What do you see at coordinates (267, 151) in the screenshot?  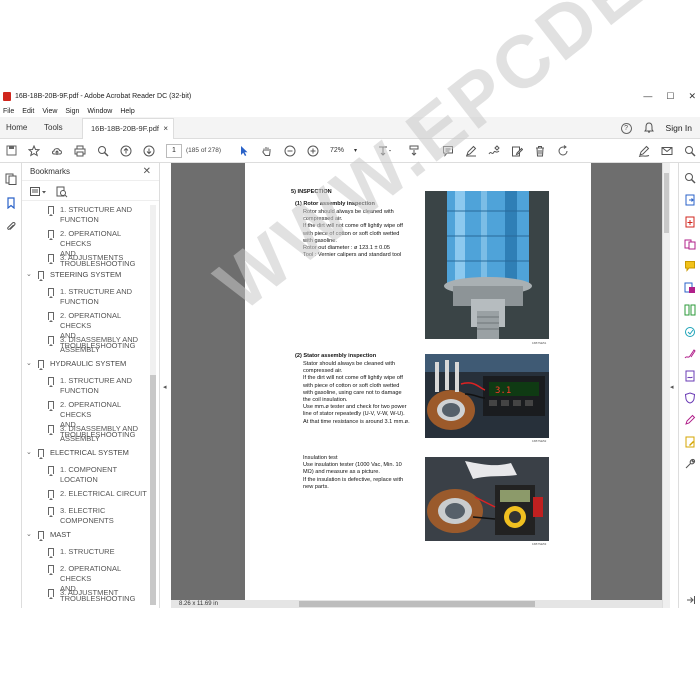 I see `hand-tool-icon` at bounding box center [267, 151].